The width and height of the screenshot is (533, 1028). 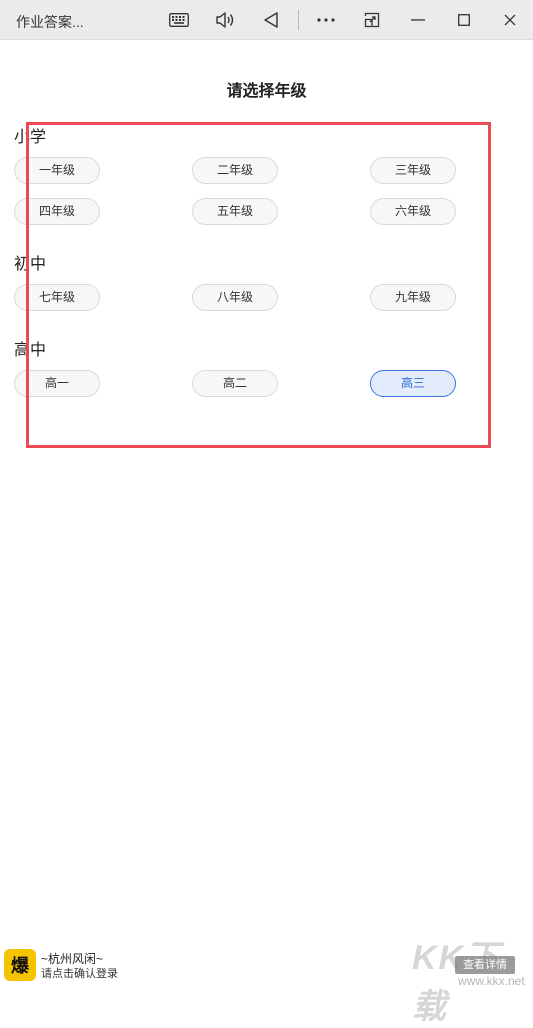 What do you see at coordinates (418, 20) in the screenshot?
I see `minimize-icon` at bounding box center [418, 20].